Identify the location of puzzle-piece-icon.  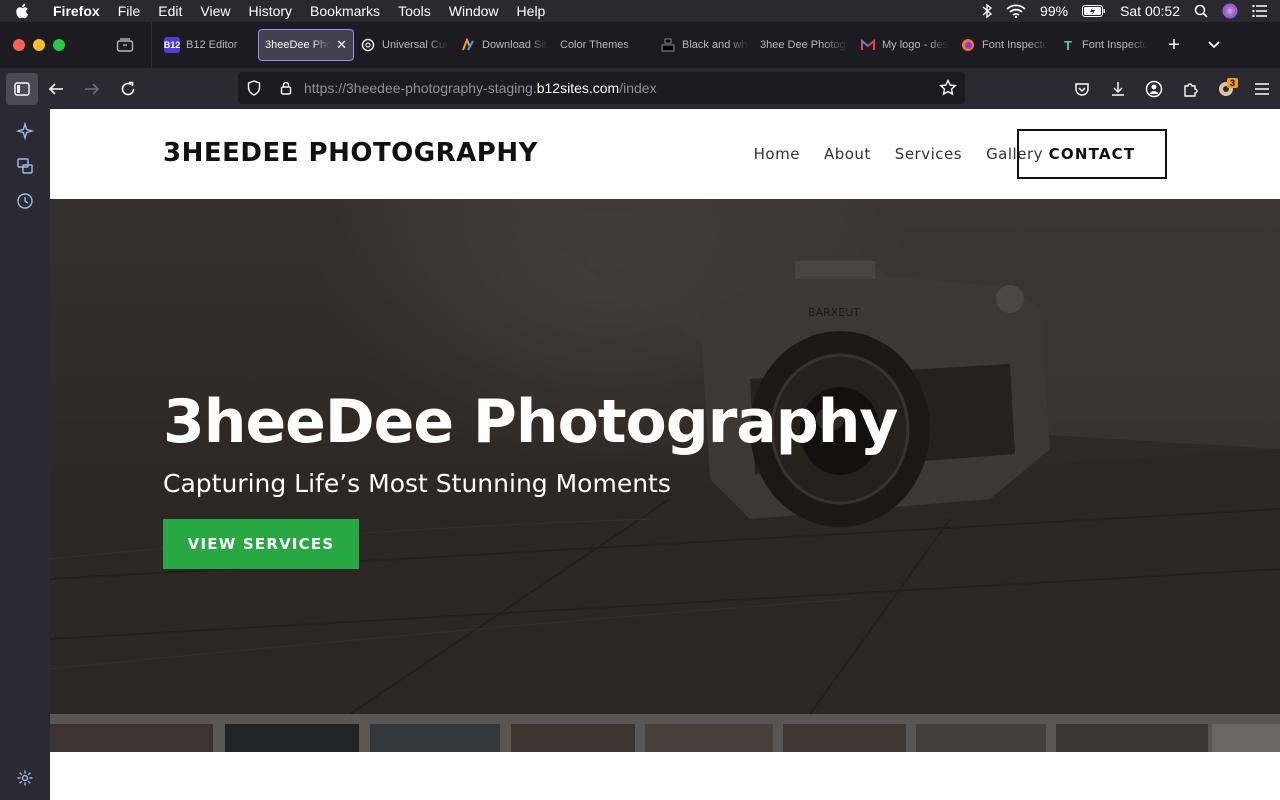
(1191, 89).